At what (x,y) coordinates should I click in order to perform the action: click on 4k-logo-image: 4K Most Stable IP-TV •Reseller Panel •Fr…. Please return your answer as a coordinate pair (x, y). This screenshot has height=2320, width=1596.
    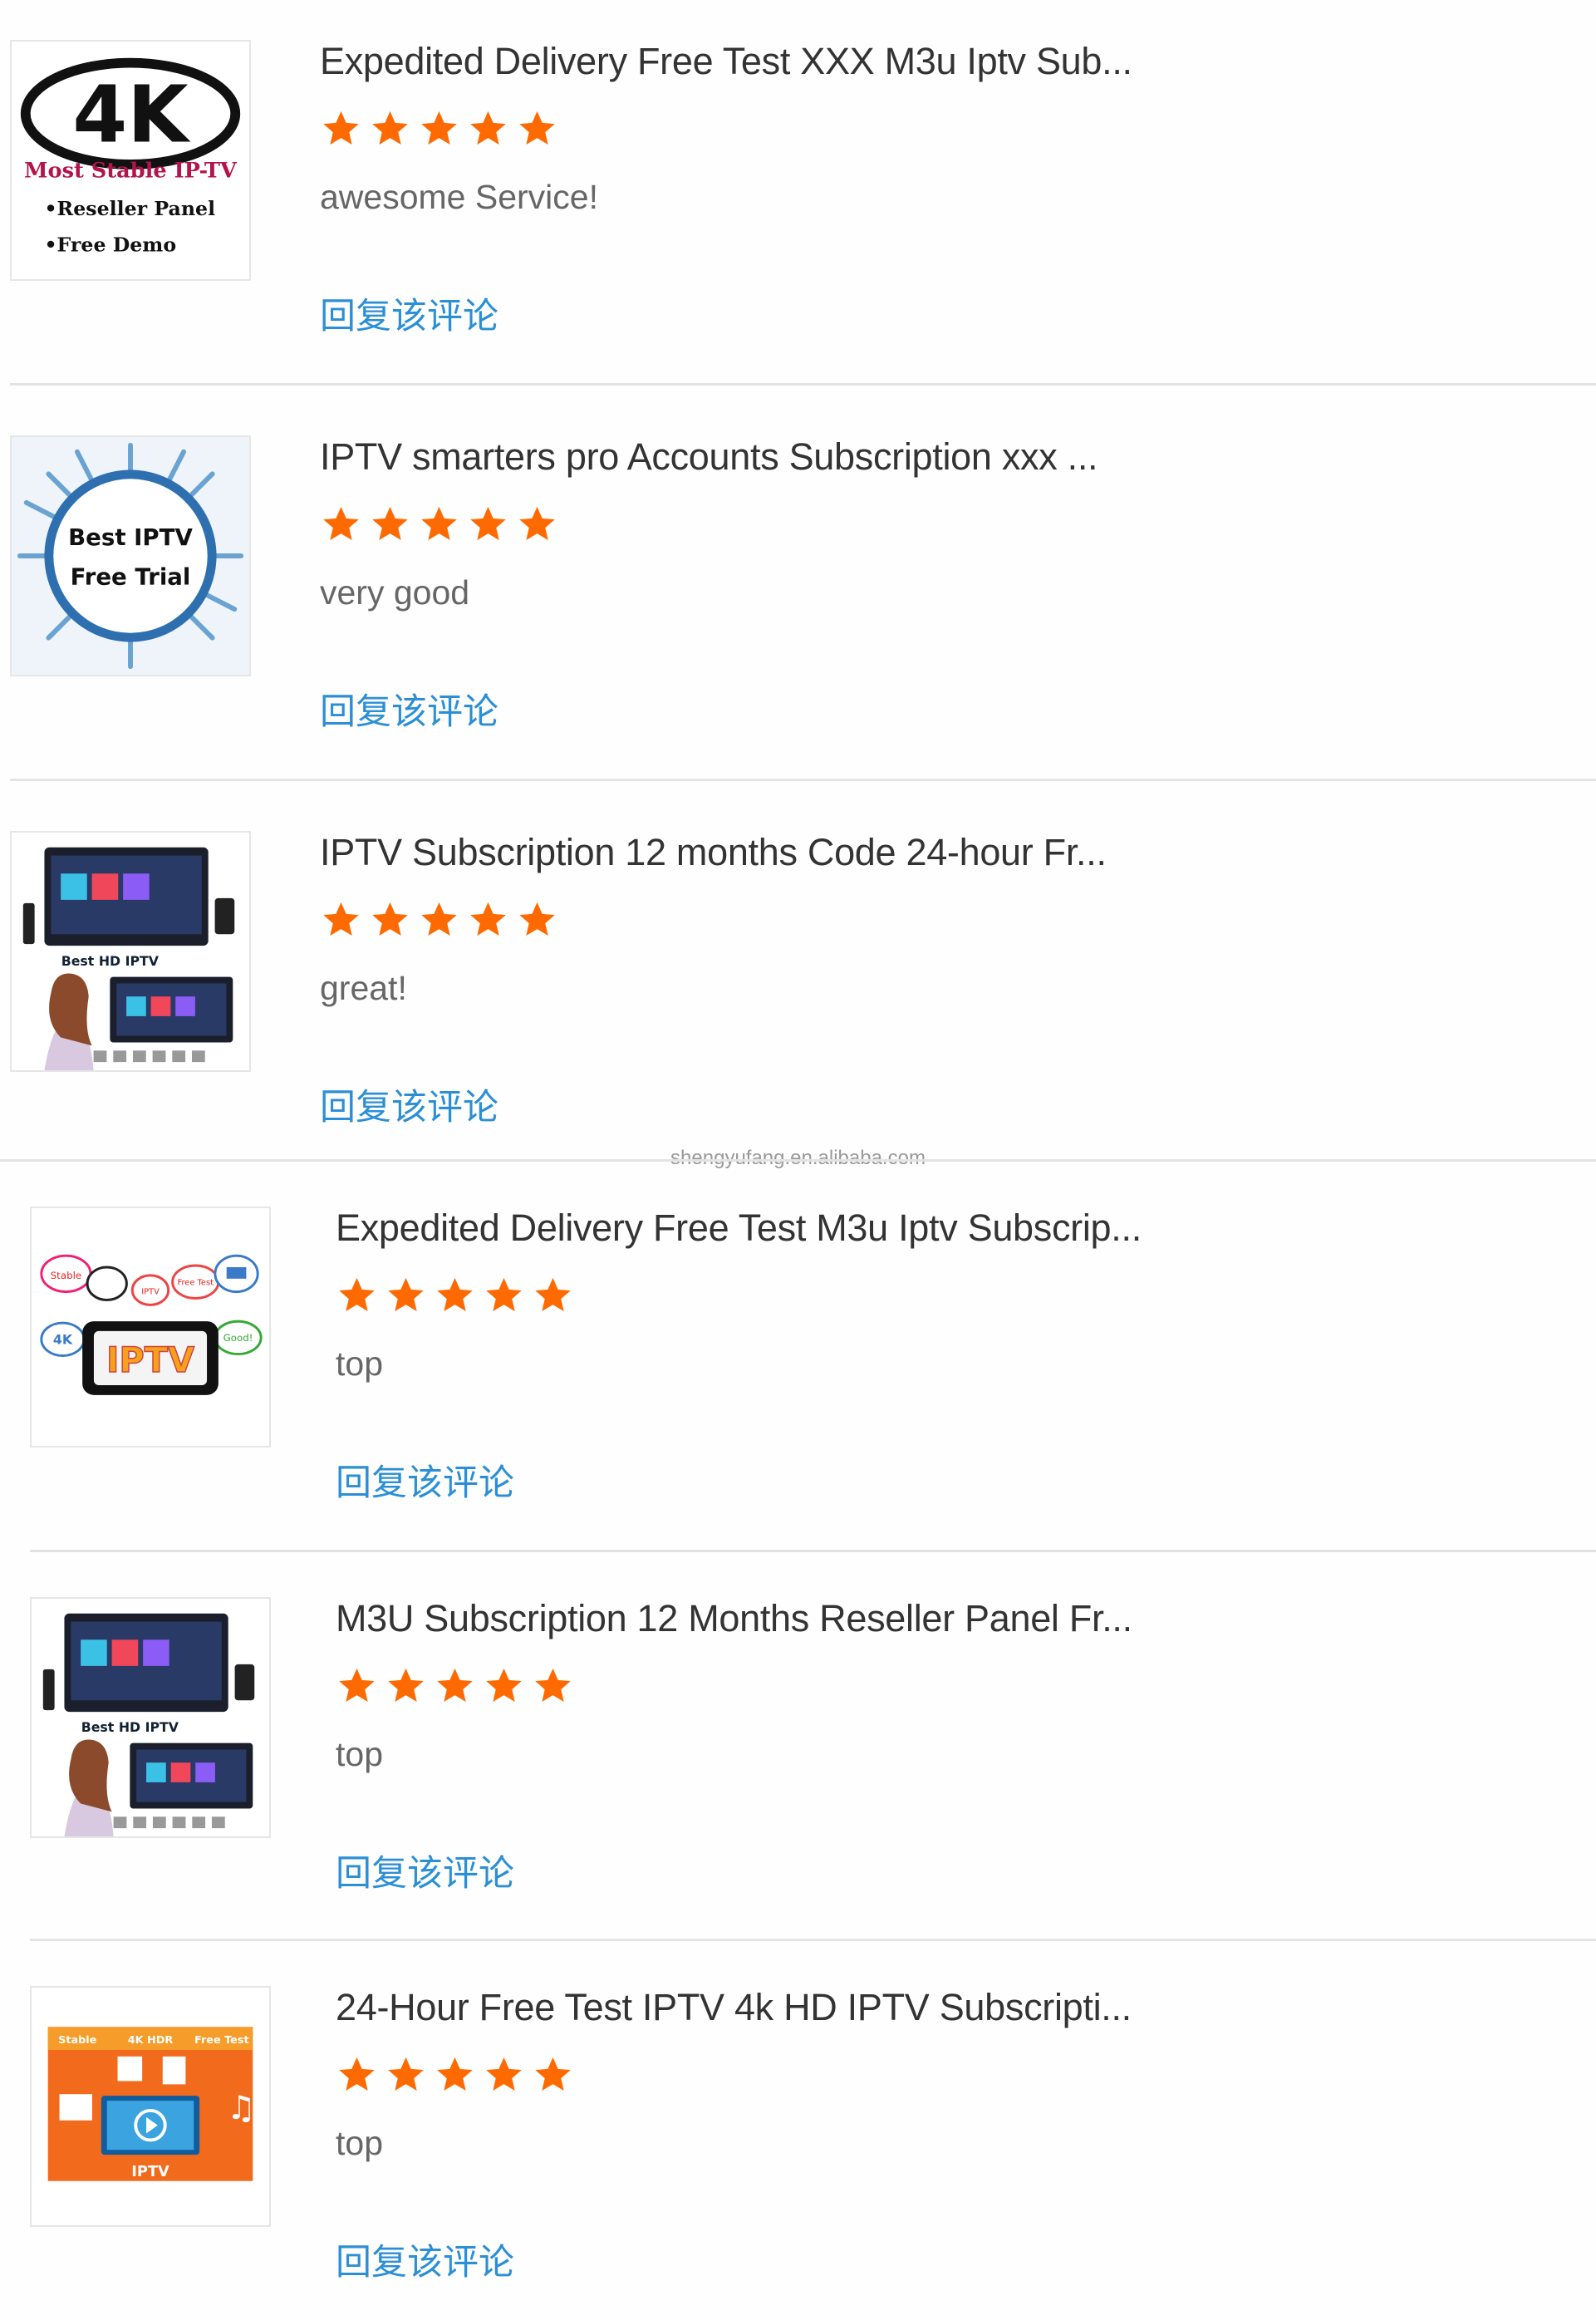
    Looking at the image, I should click on (130, 160).